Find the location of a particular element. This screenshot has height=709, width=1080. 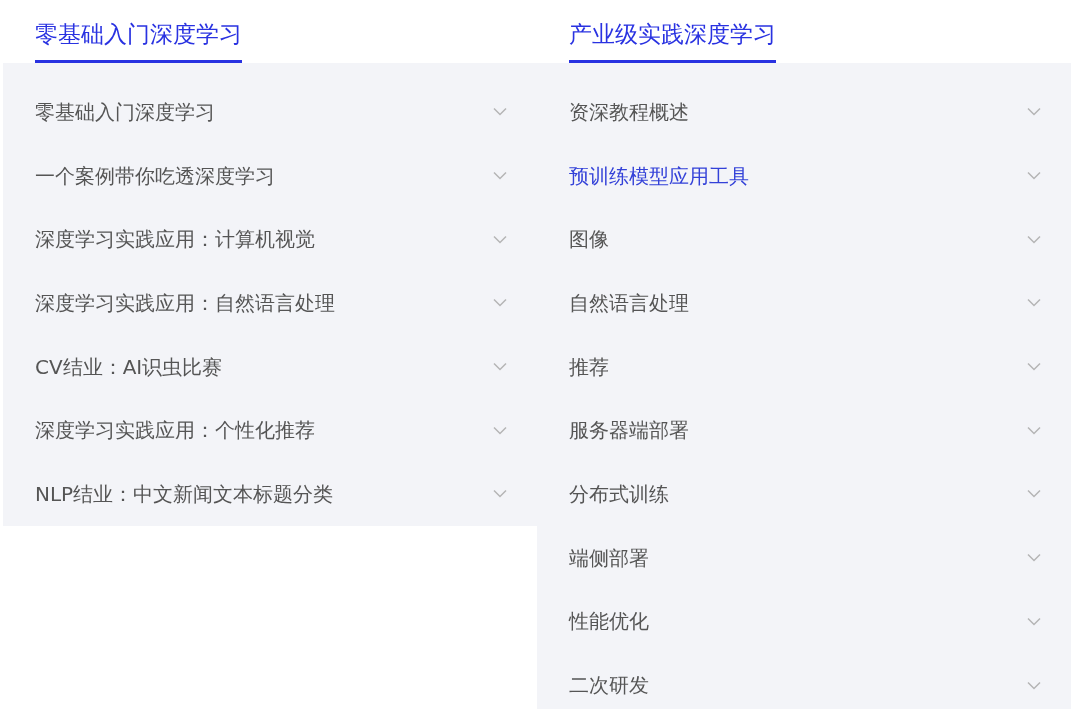

menu-item: 图像 is located at coordinates (804, 239).